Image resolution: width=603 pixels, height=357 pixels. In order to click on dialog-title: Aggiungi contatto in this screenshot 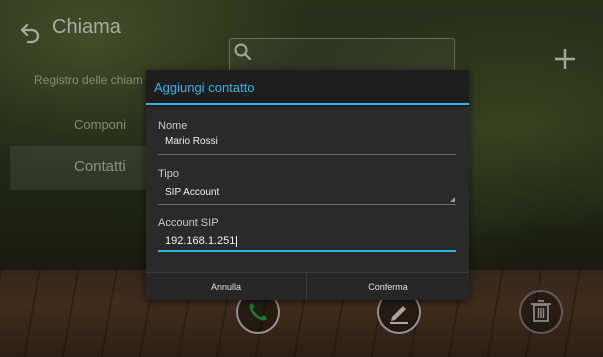, I will do `click(204, 87)`.